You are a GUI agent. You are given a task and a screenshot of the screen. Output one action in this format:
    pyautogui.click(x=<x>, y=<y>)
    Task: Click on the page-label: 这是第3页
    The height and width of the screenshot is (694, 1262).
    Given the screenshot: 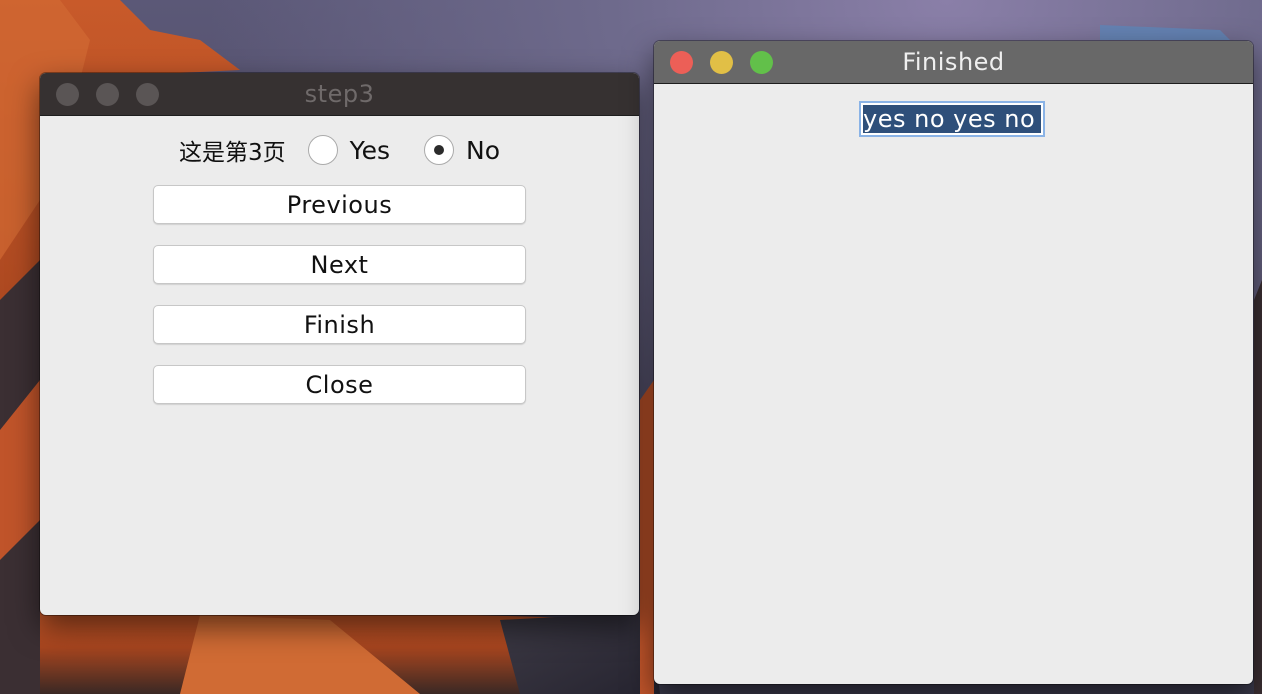 What is the action you would take?
    pyautogui.click(x=232, y=153)
    